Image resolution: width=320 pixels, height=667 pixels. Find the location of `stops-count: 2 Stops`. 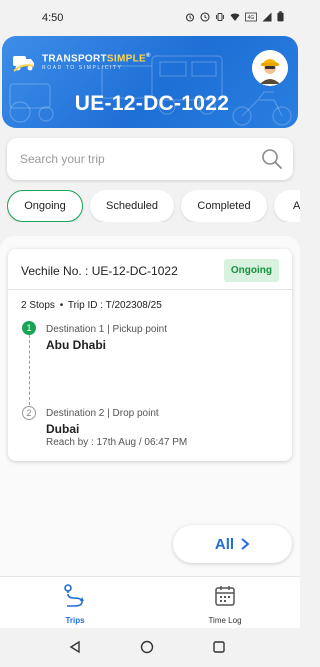

stops-count: 2 Stops is located at coordinates (38, 305).